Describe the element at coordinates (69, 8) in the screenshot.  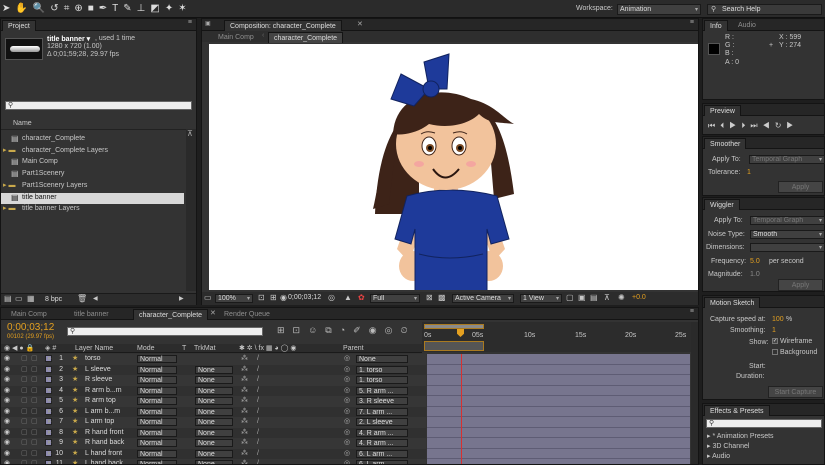
I see `camera-tool-icon: ⌗` at that location.